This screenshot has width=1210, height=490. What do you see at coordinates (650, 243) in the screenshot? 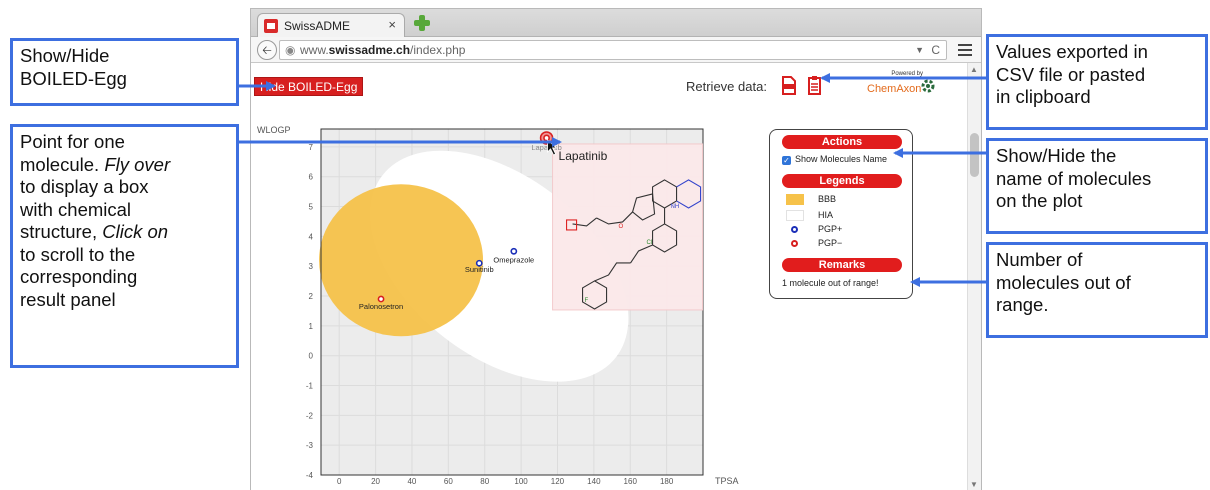
I see `atom-label: Cl` at bounding box center [650, 243].